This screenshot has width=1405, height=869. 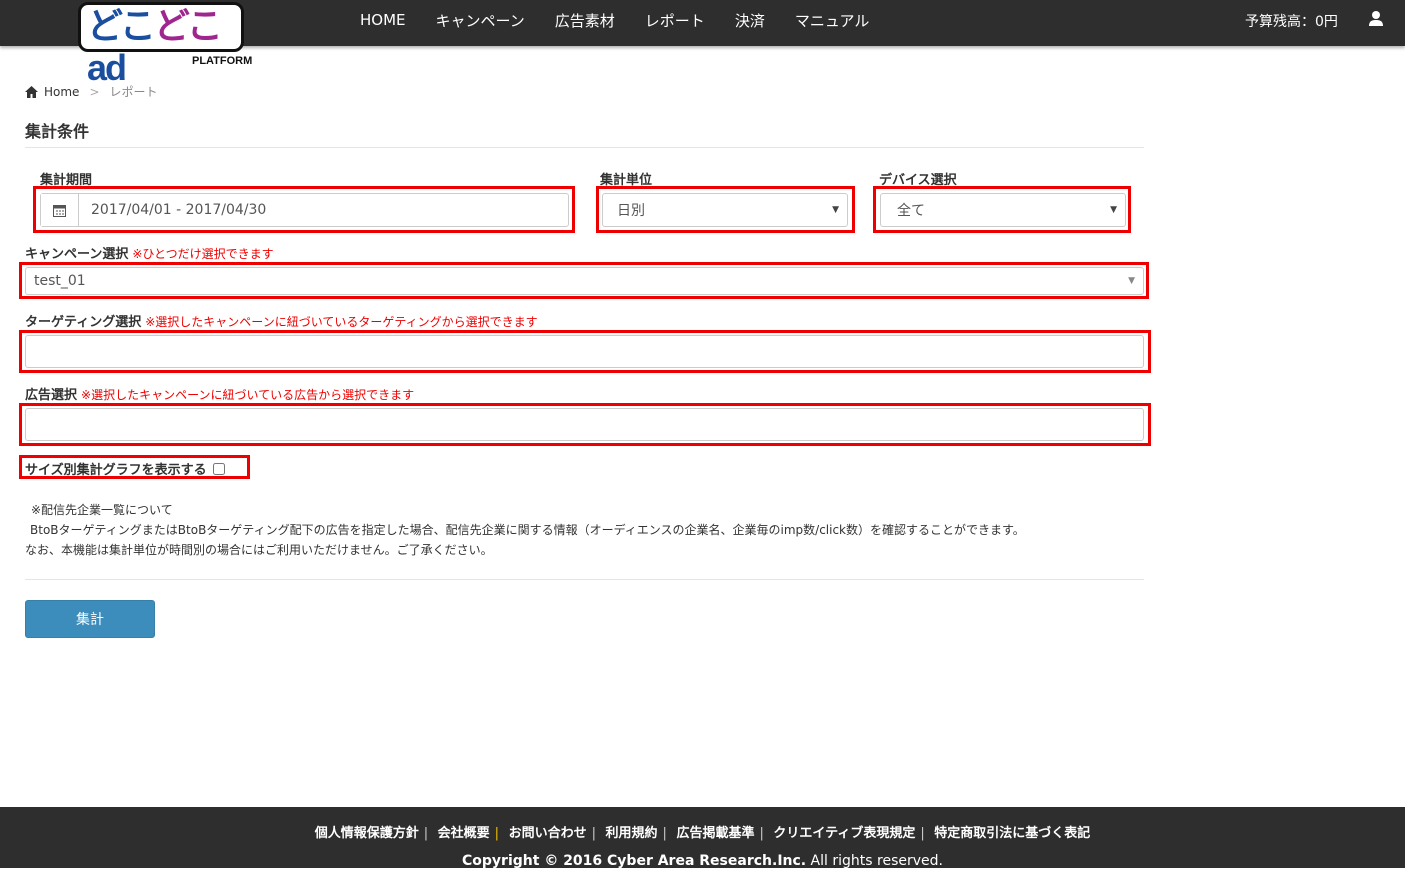 What do you see at coordinates (133, 92) in the screenshot?
I see `breadcrumb-current: レポート` at bounding box center [133, 92].